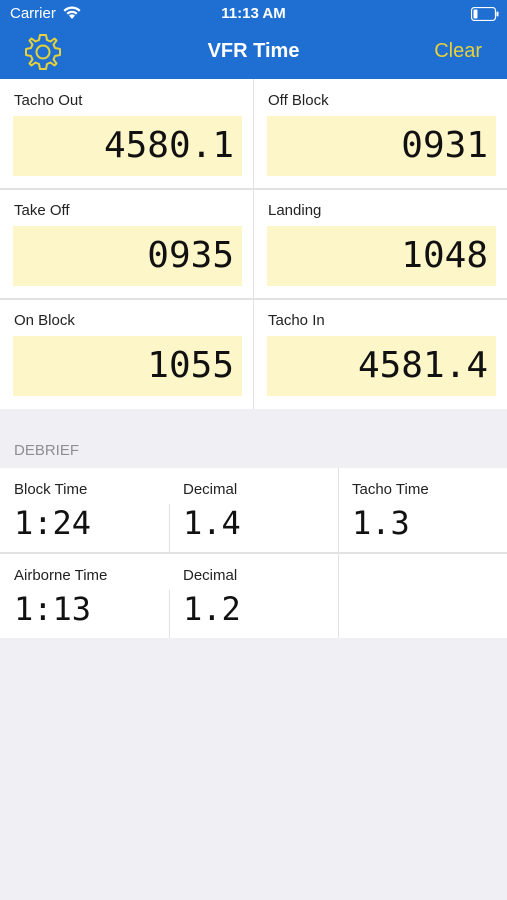 This screenshot has height=900, width=507. What do you see at coordinates (485, 14) in the screenshot?
I see `battery-icon` at bounding box center [485, 14].